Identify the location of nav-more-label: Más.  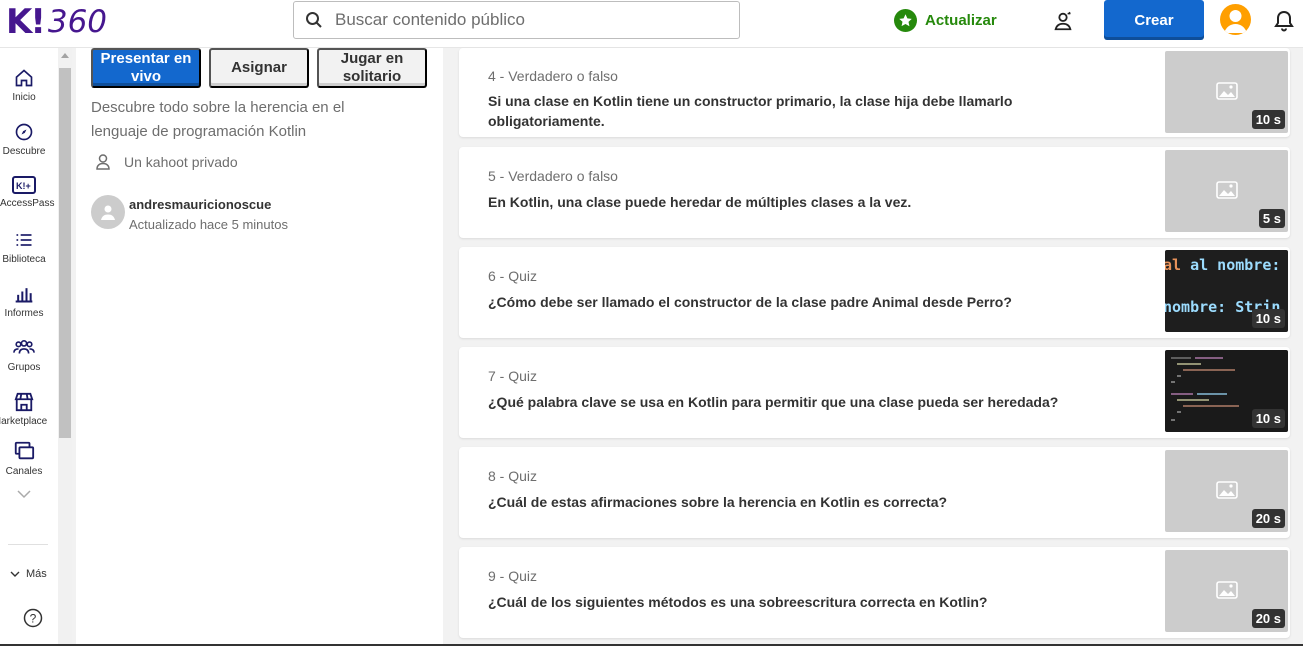
(36, 574).